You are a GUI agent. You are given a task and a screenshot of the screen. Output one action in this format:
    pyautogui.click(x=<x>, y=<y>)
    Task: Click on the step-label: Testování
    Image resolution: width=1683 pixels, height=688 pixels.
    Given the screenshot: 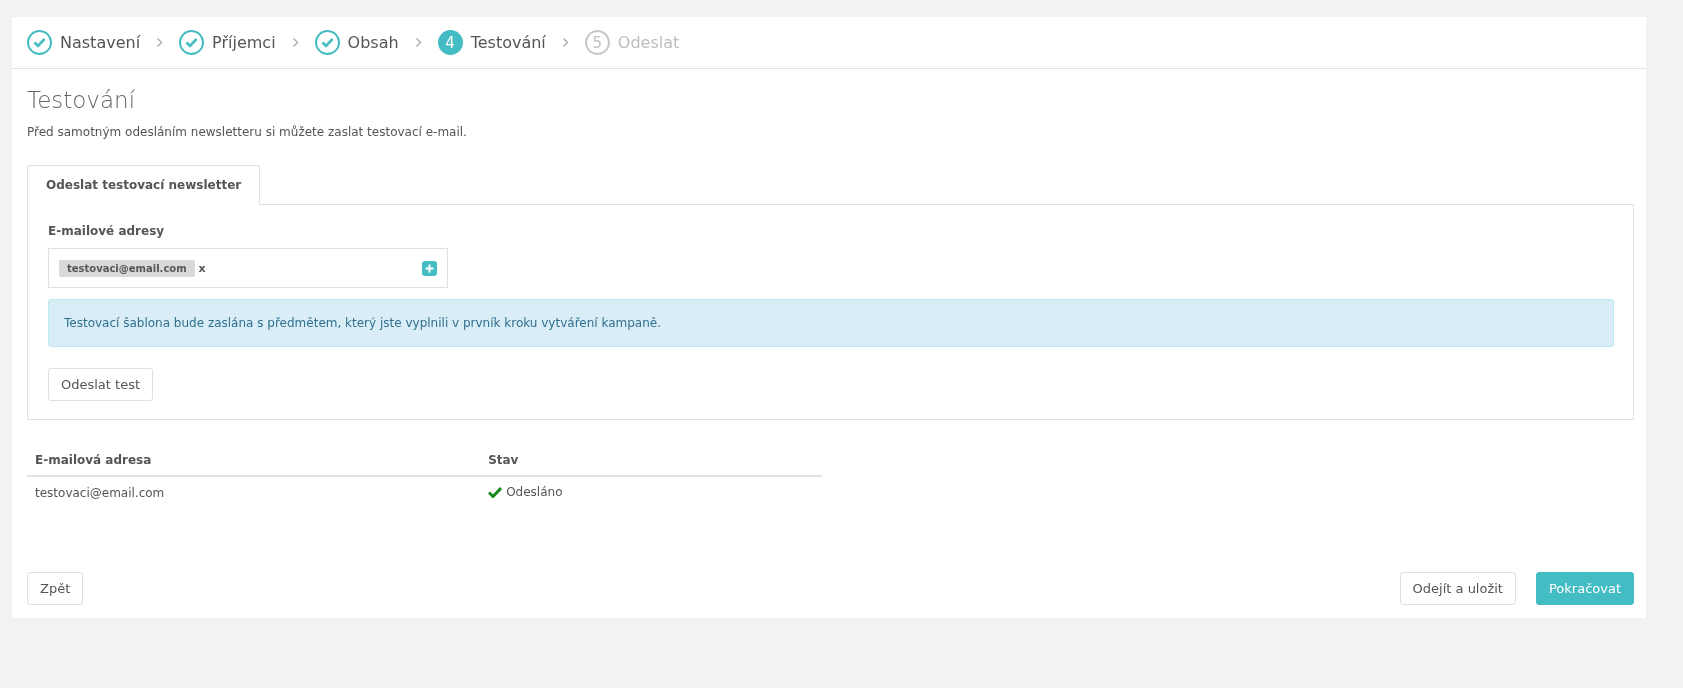 What is the action you would take?
    pyautogui.click(x=508, y=42)
    